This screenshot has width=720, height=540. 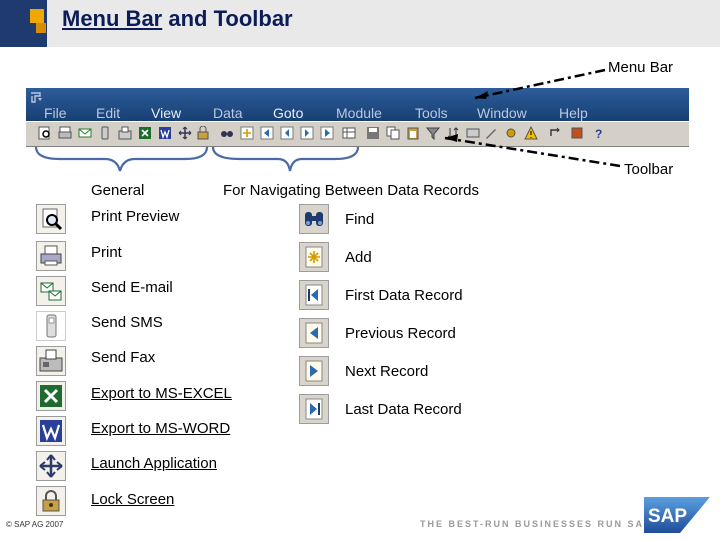 I want to click on toolbar-sms-icon, so click(x=105, y=133).